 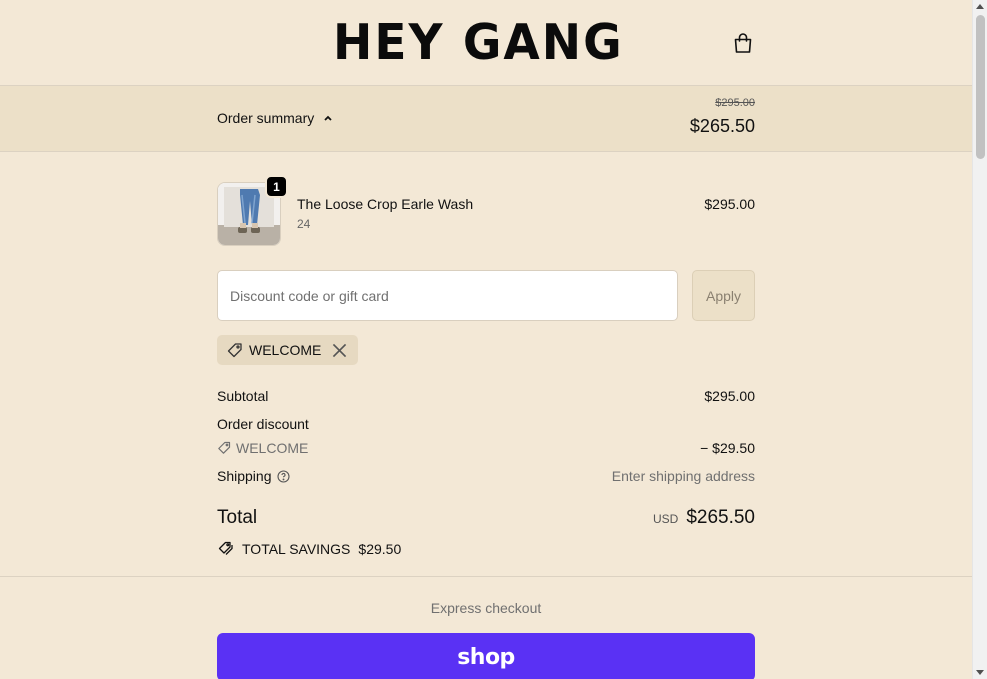 What do you see at coordinates (729, 204) in the screenshot?
I see `product-price: $295.00` at bounding box center [729, 204].